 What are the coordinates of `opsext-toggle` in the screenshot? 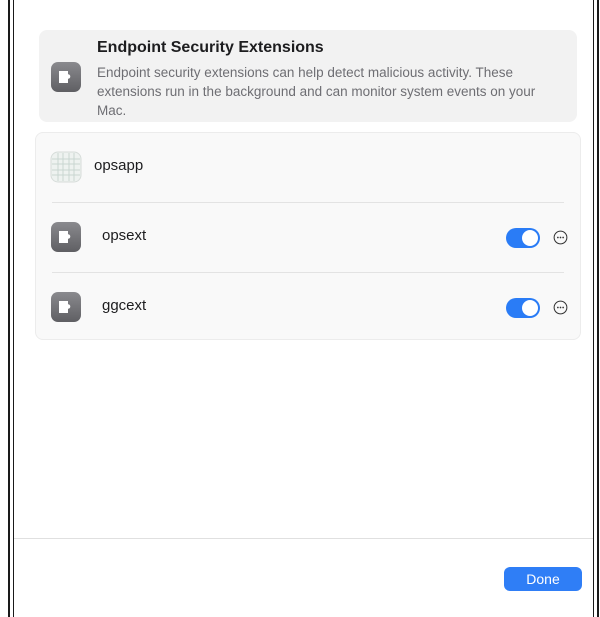 It's located at (523, 238).